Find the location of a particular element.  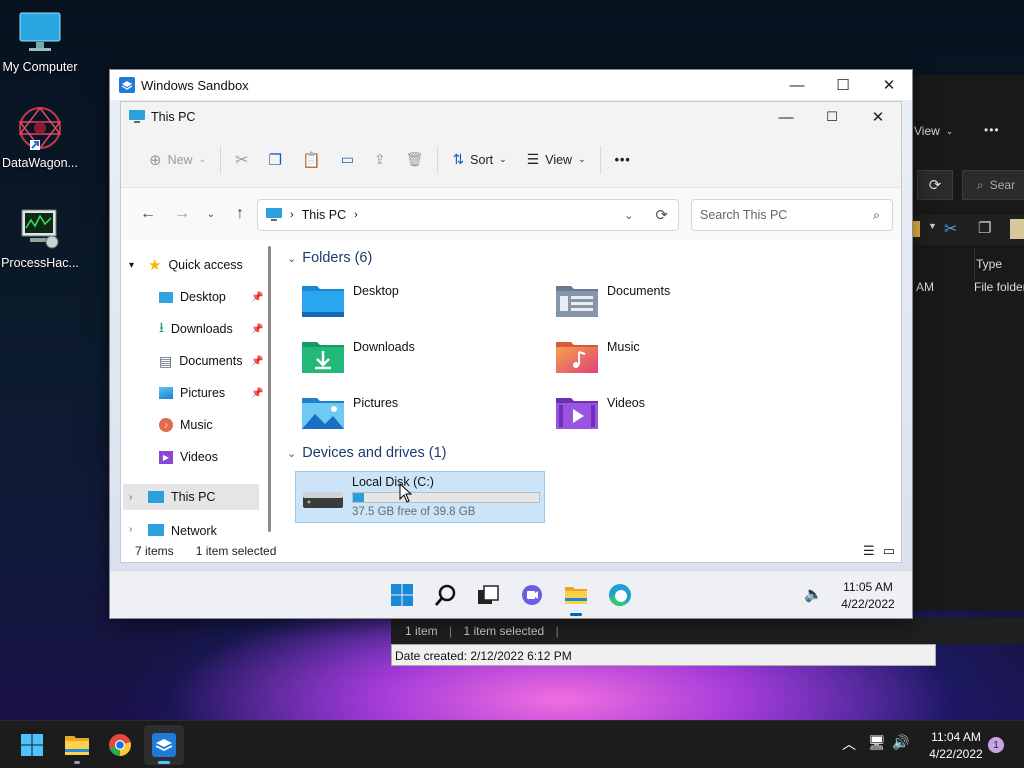

edge-browser-icon is located at coordinates (620, 595).